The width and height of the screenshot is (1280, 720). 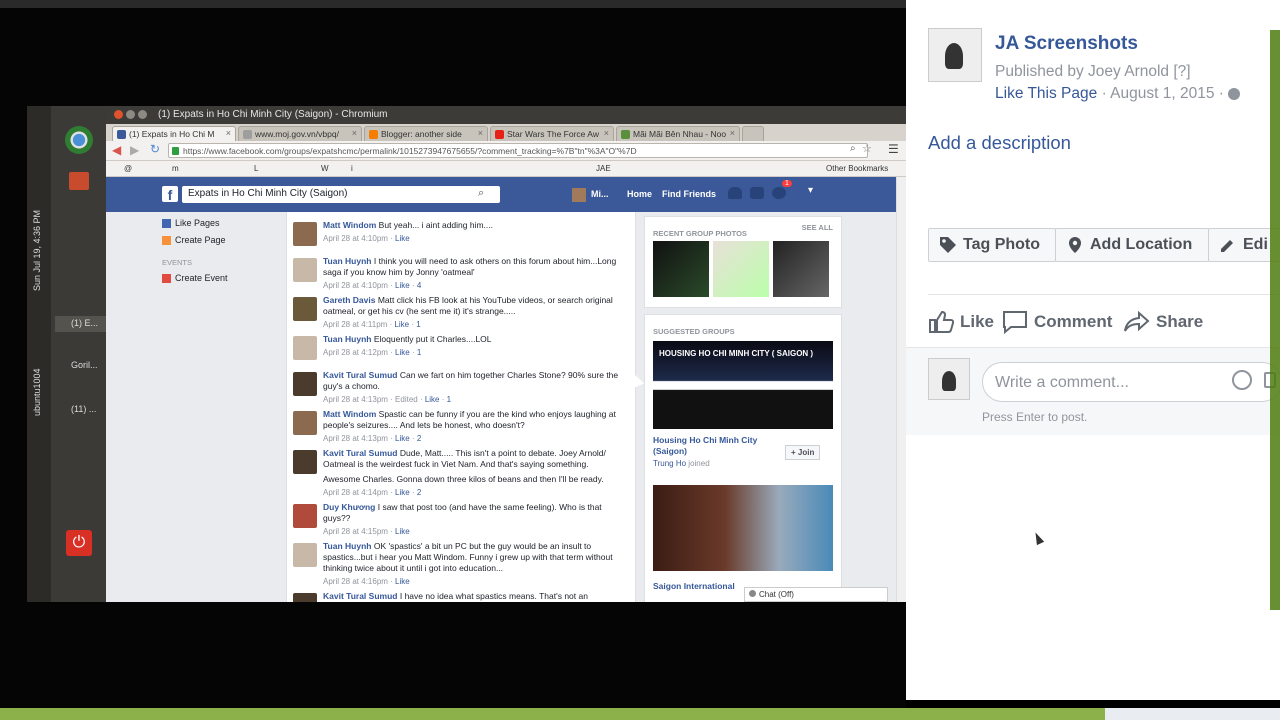 What do you see at coordinates (803, 452) in the screenshot?
I see `join-button: + Join` at bounding box center [803, 452].